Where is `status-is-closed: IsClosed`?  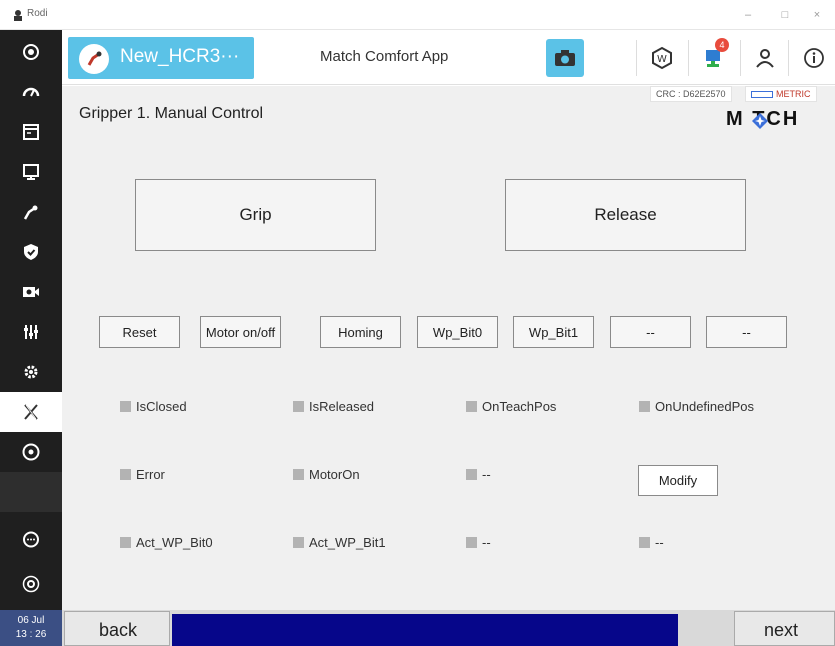
status-is-closed: IsClosed is located at coordinates (153, 406).